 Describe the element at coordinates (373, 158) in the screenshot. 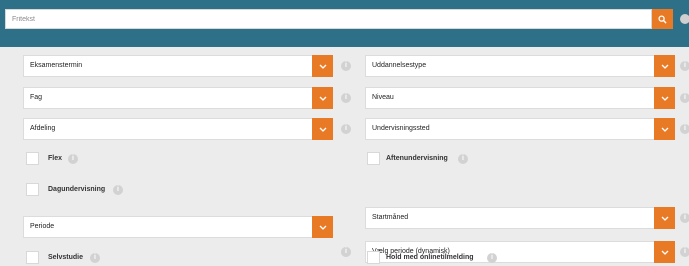

I see `aftenundervisning-checkbox` at that location.